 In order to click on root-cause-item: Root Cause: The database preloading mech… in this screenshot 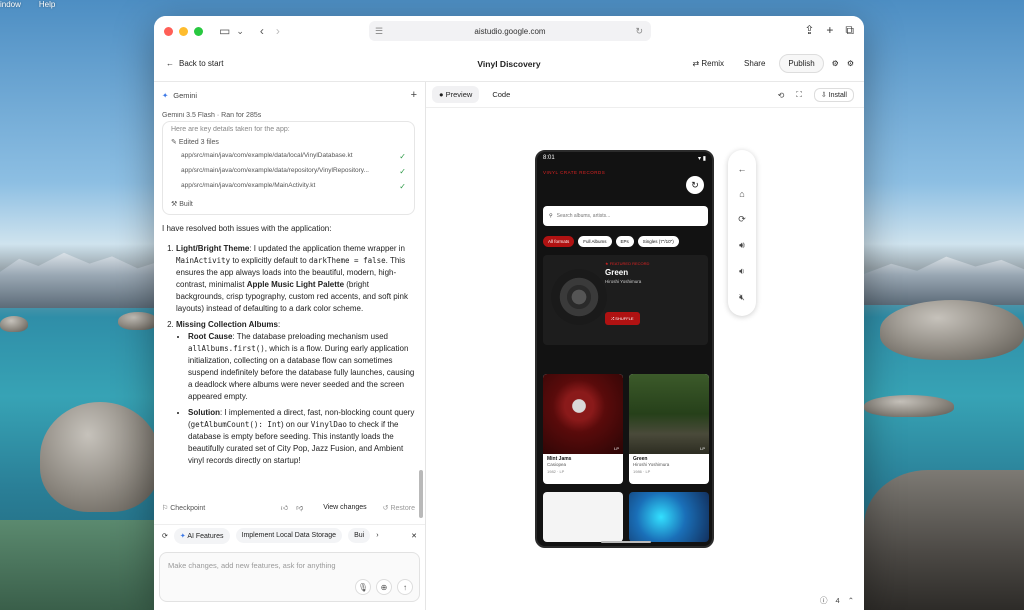, I will do `click(301, 367)`.